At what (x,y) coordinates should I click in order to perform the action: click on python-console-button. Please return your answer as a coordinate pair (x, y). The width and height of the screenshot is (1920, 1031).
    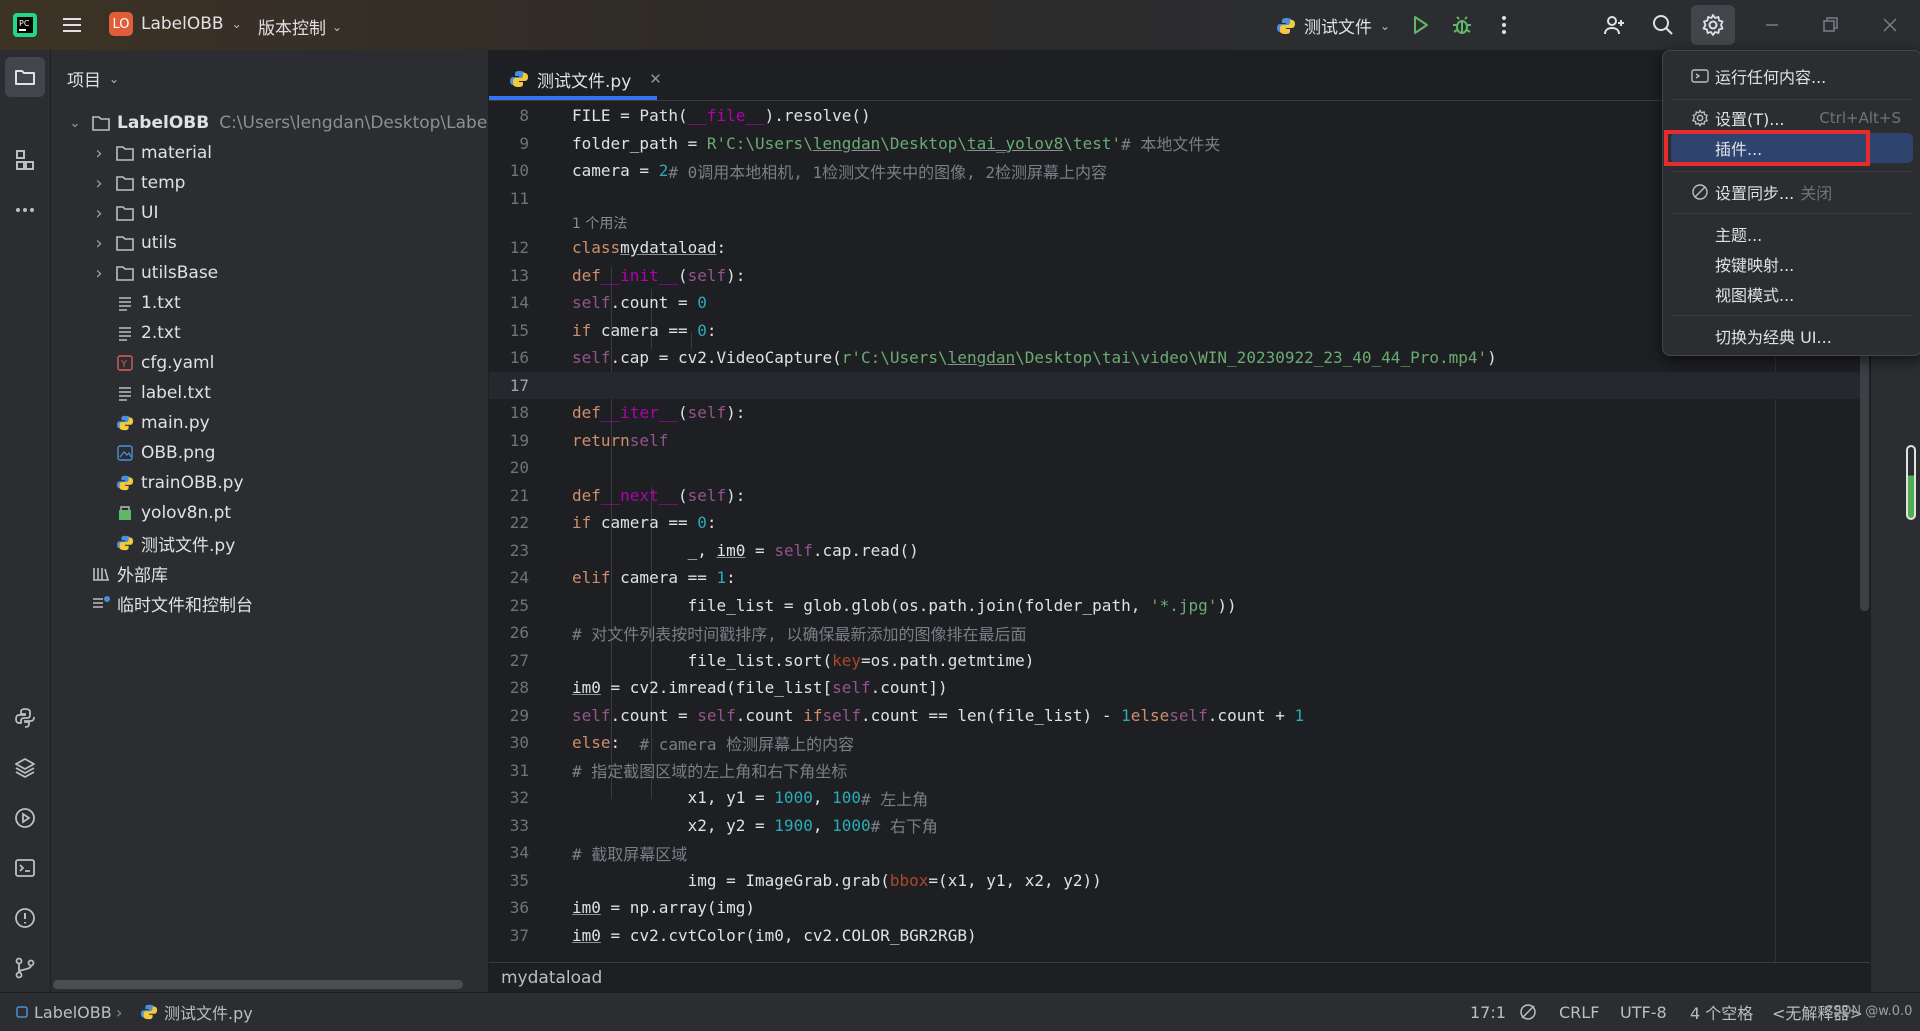
    Looking at the image, I should click on (25, 718).